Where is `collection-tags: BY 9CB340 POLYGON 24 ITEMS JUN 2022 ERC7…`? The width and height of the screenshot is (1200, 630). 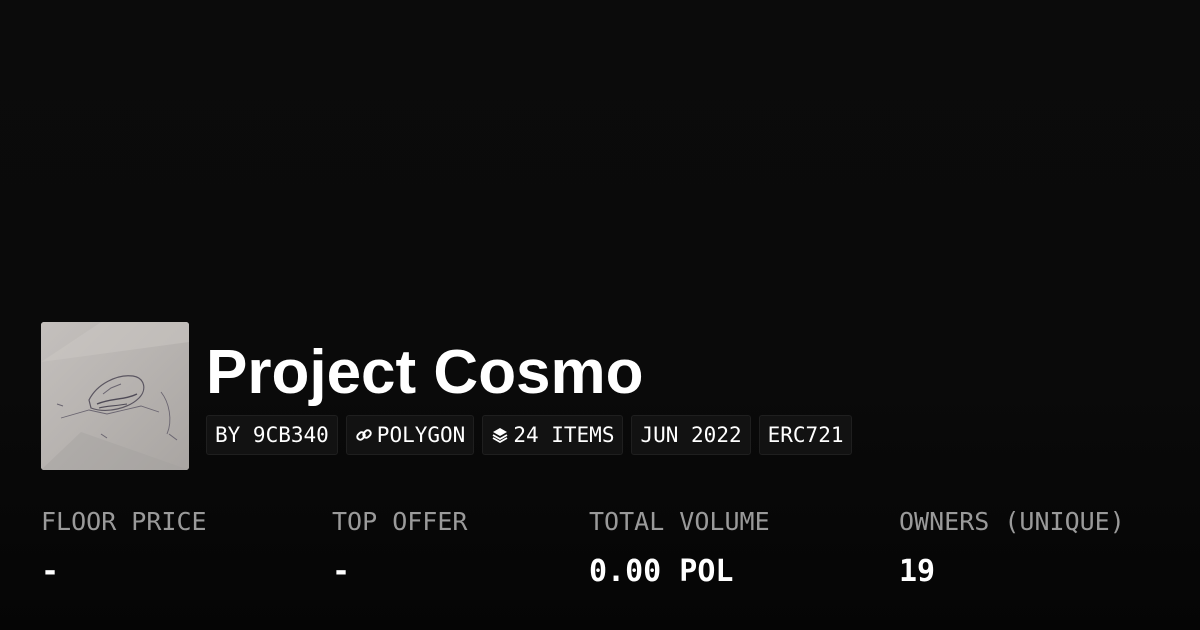 collection-tags: BY 9CB340 POLYGON 24 ITEMS JUN 2022 ERC7… is located at coordinates (529, 435).